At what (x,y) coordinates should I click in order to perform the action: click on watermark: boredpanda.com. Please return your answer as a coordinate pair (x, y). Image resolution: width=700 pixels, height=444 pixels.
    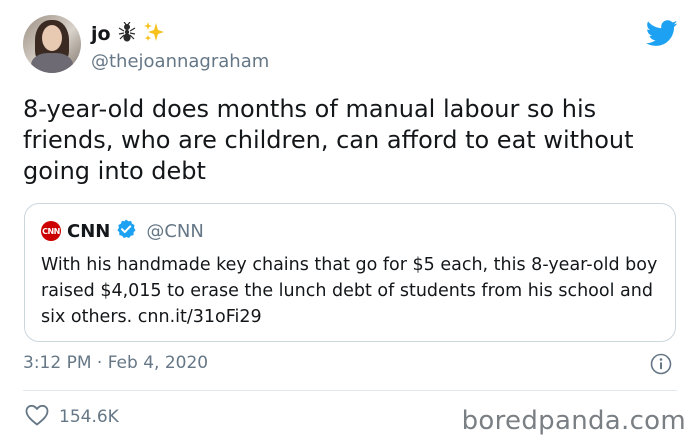
    Looking at the image, I should click on (573, 421).